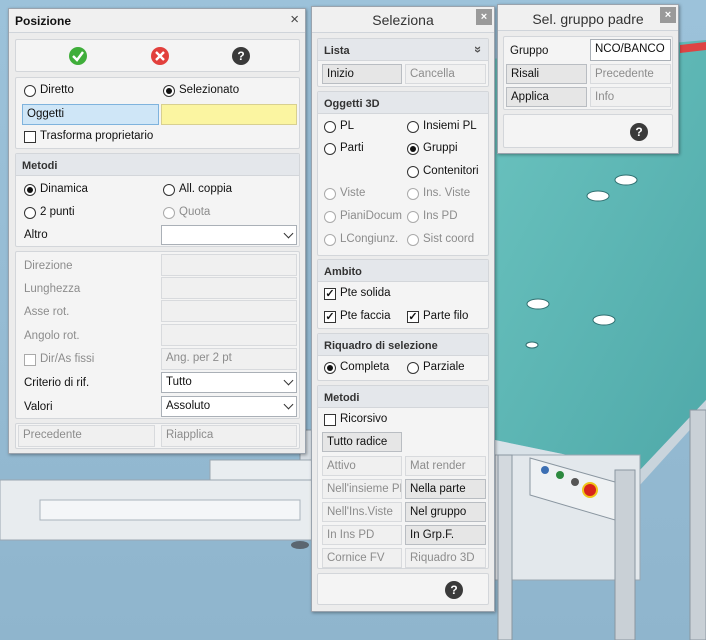 The width and height of the screenshot is (706, 640). I want to click on parti-label: Parti, so click(352, 148).